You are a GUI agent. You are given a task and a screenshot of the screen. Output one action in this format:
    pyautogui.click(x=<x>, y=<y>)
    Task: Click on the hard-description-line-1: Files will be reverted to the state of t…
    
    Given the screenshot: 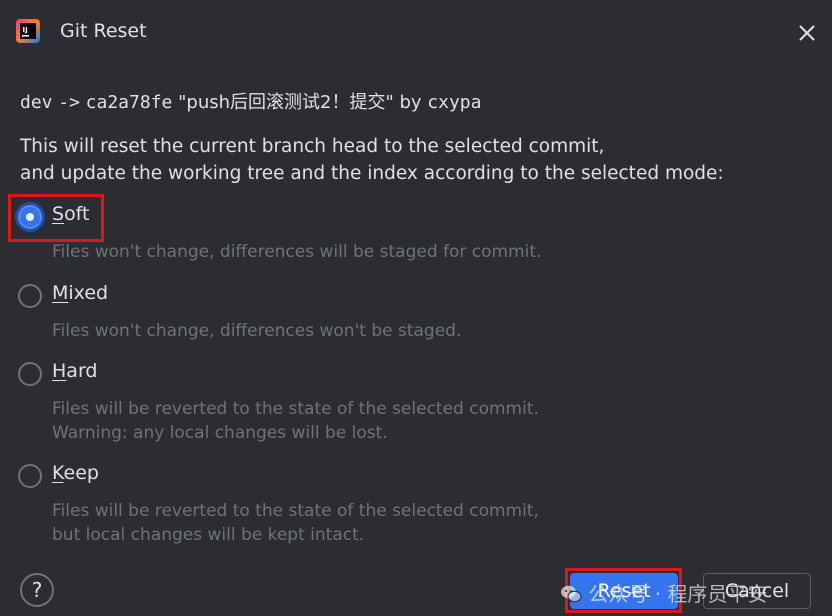 What is the action you would take?
    pyautogui.click(x=295, y=409)
    